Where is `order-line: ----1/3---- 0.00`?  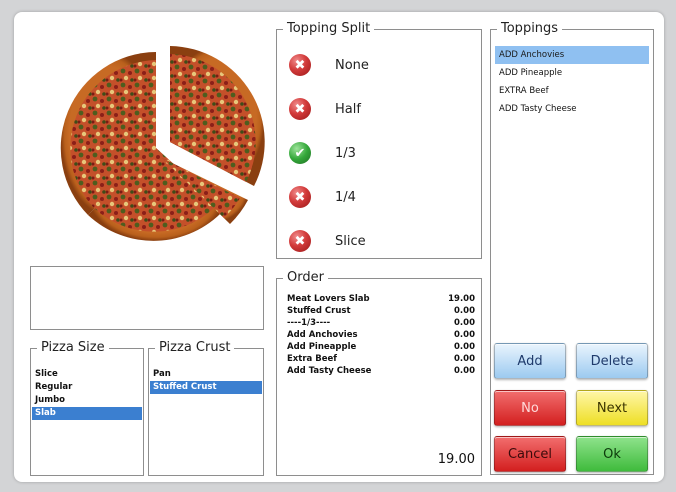 order-line: ----1/3---- 0.00 is located at coordinates (381, 323).